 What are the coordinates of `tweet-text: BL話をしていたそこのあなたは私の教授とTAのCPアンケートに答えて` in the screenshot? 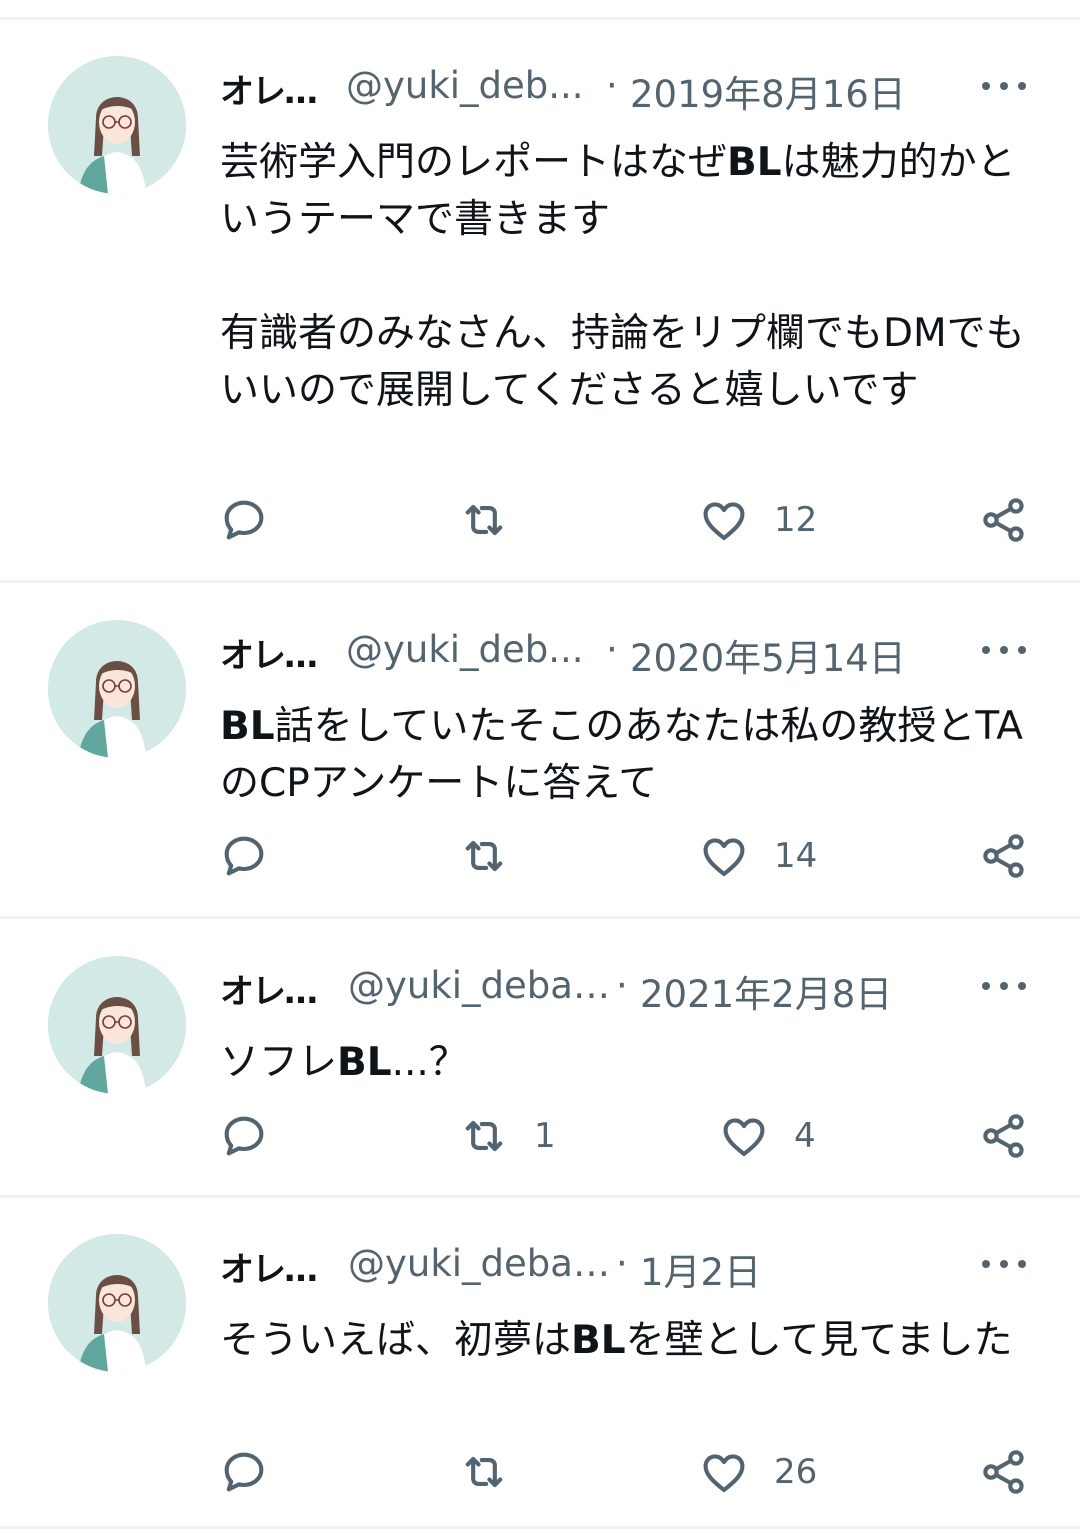 It's located at (630, 755).